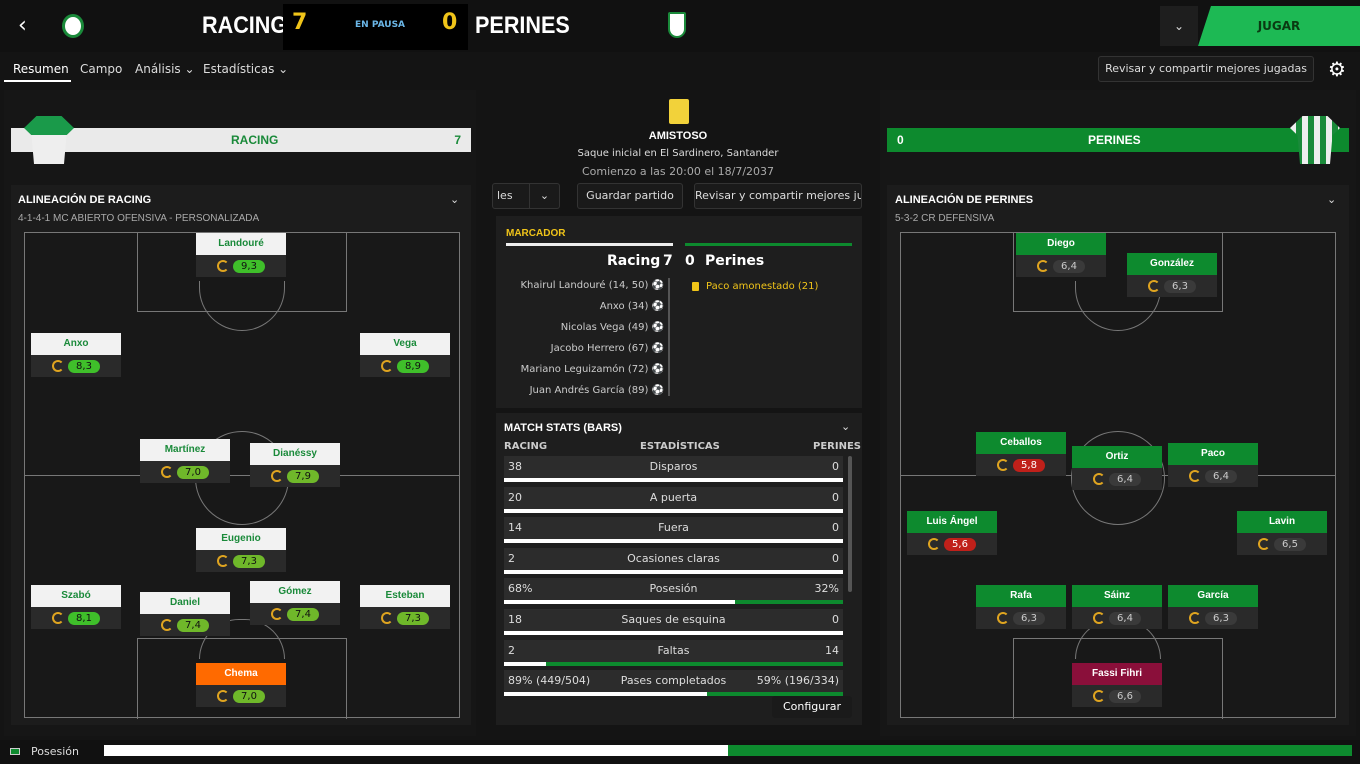  Describe the element at coordinates (450, 22) in the screenshot. I see `away-score: 0` at that location.